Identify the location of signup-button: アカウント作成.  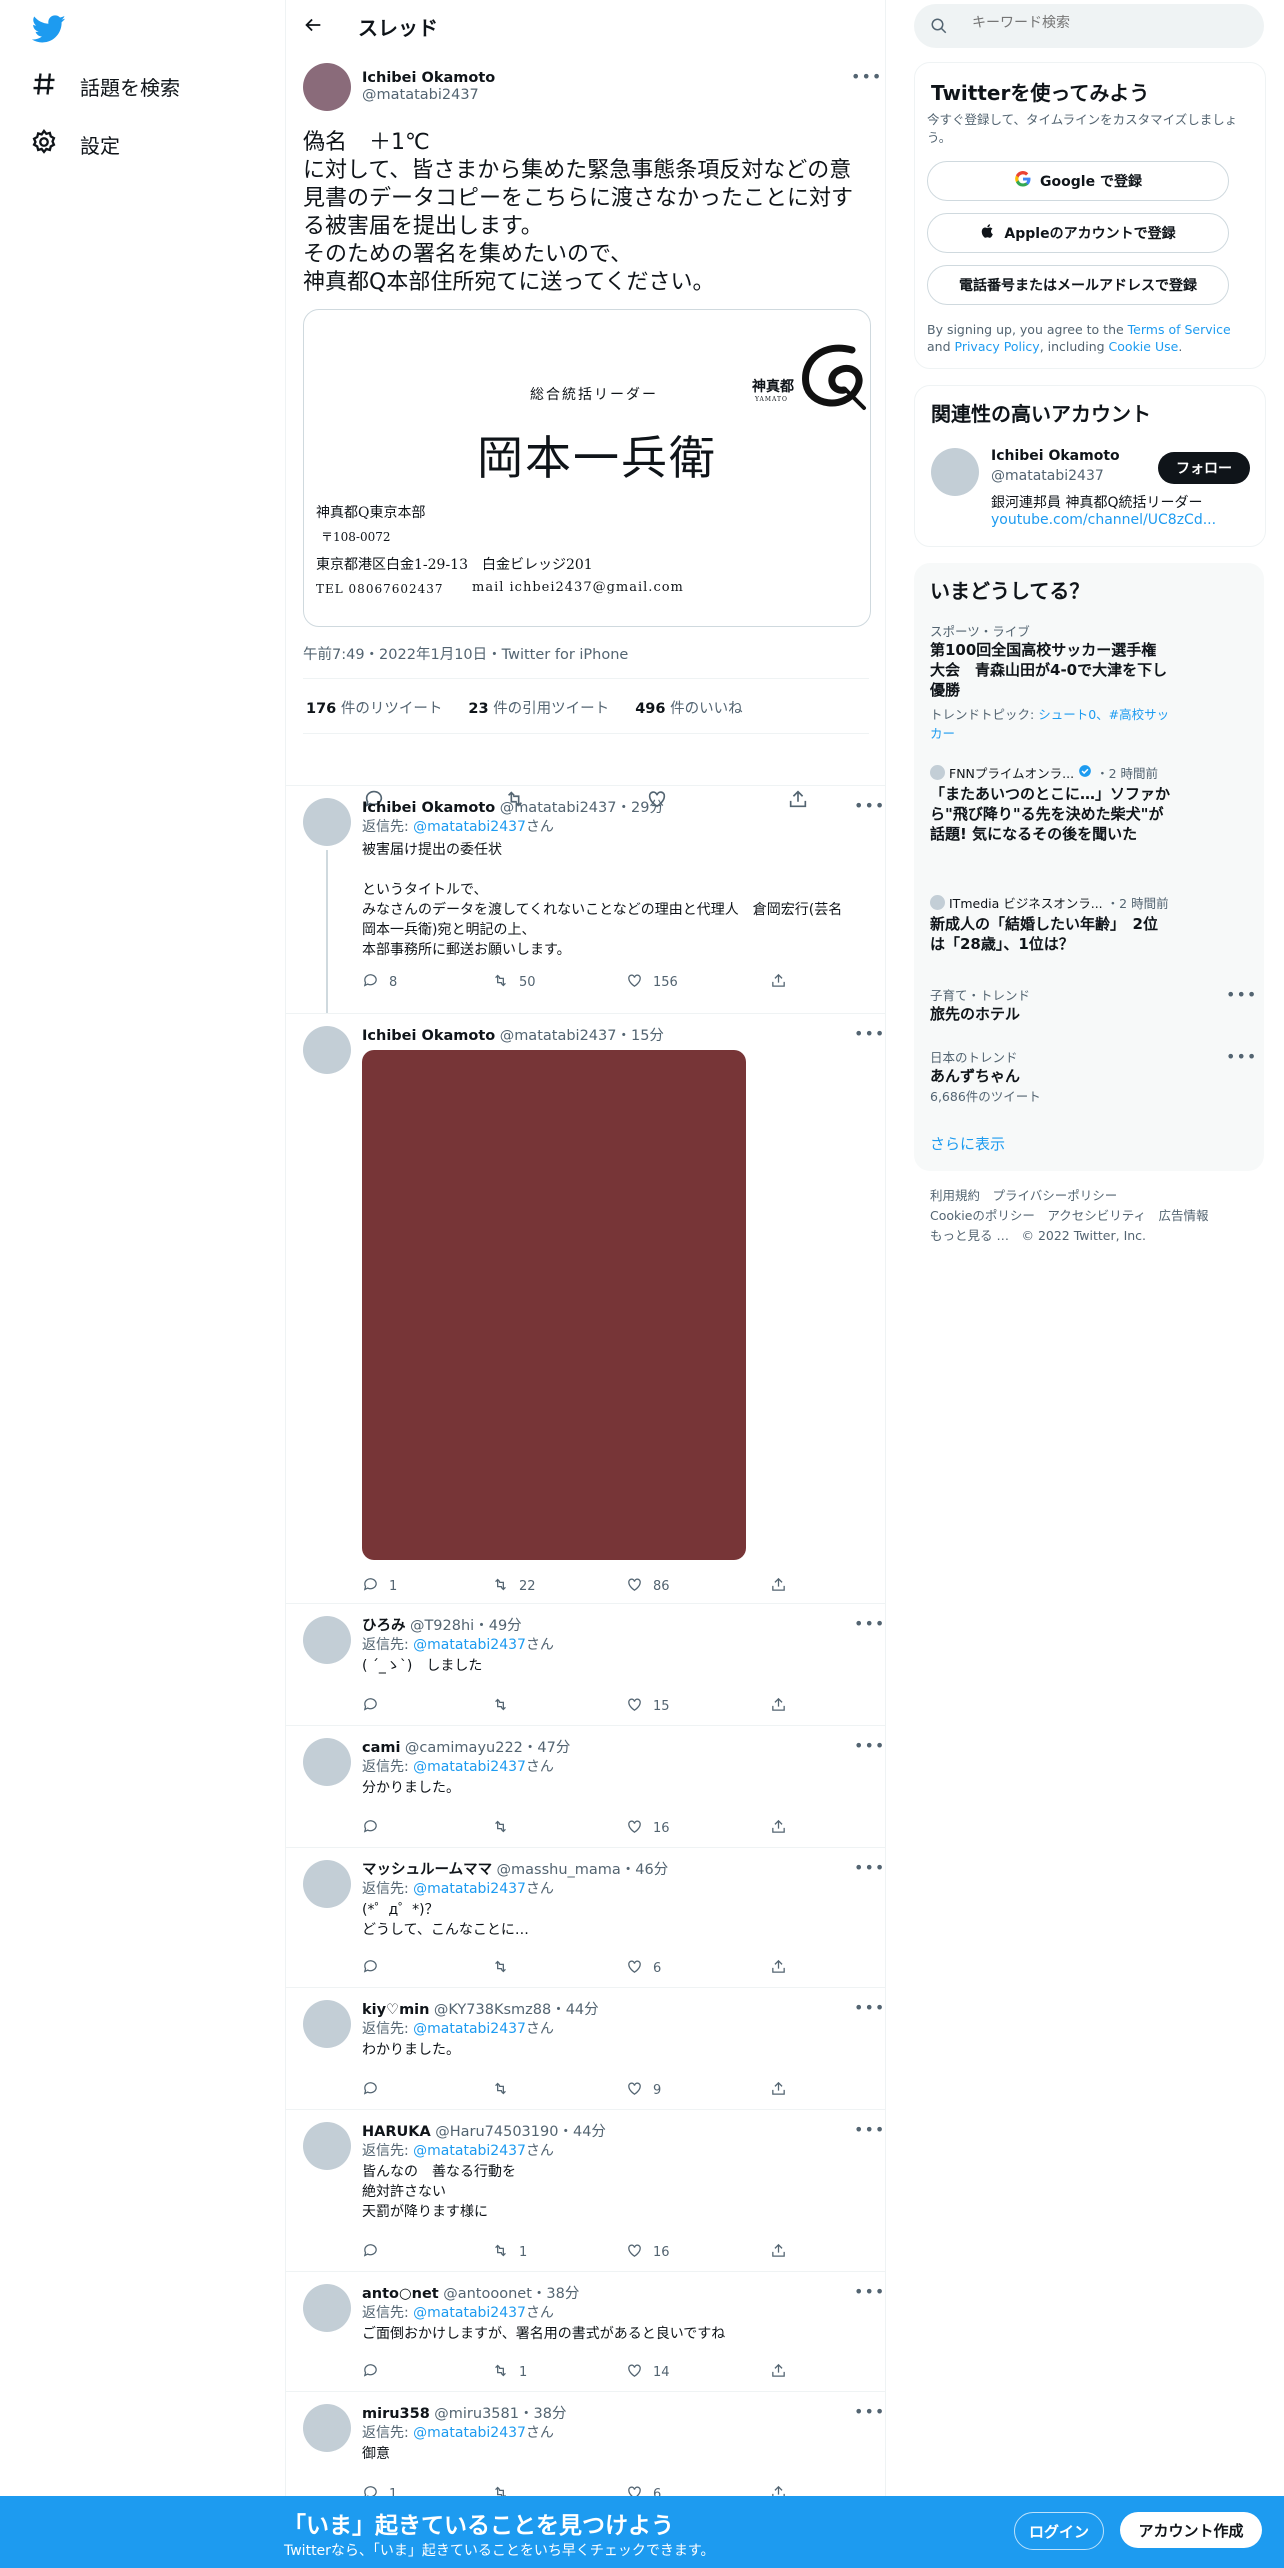
(1191, 2530).